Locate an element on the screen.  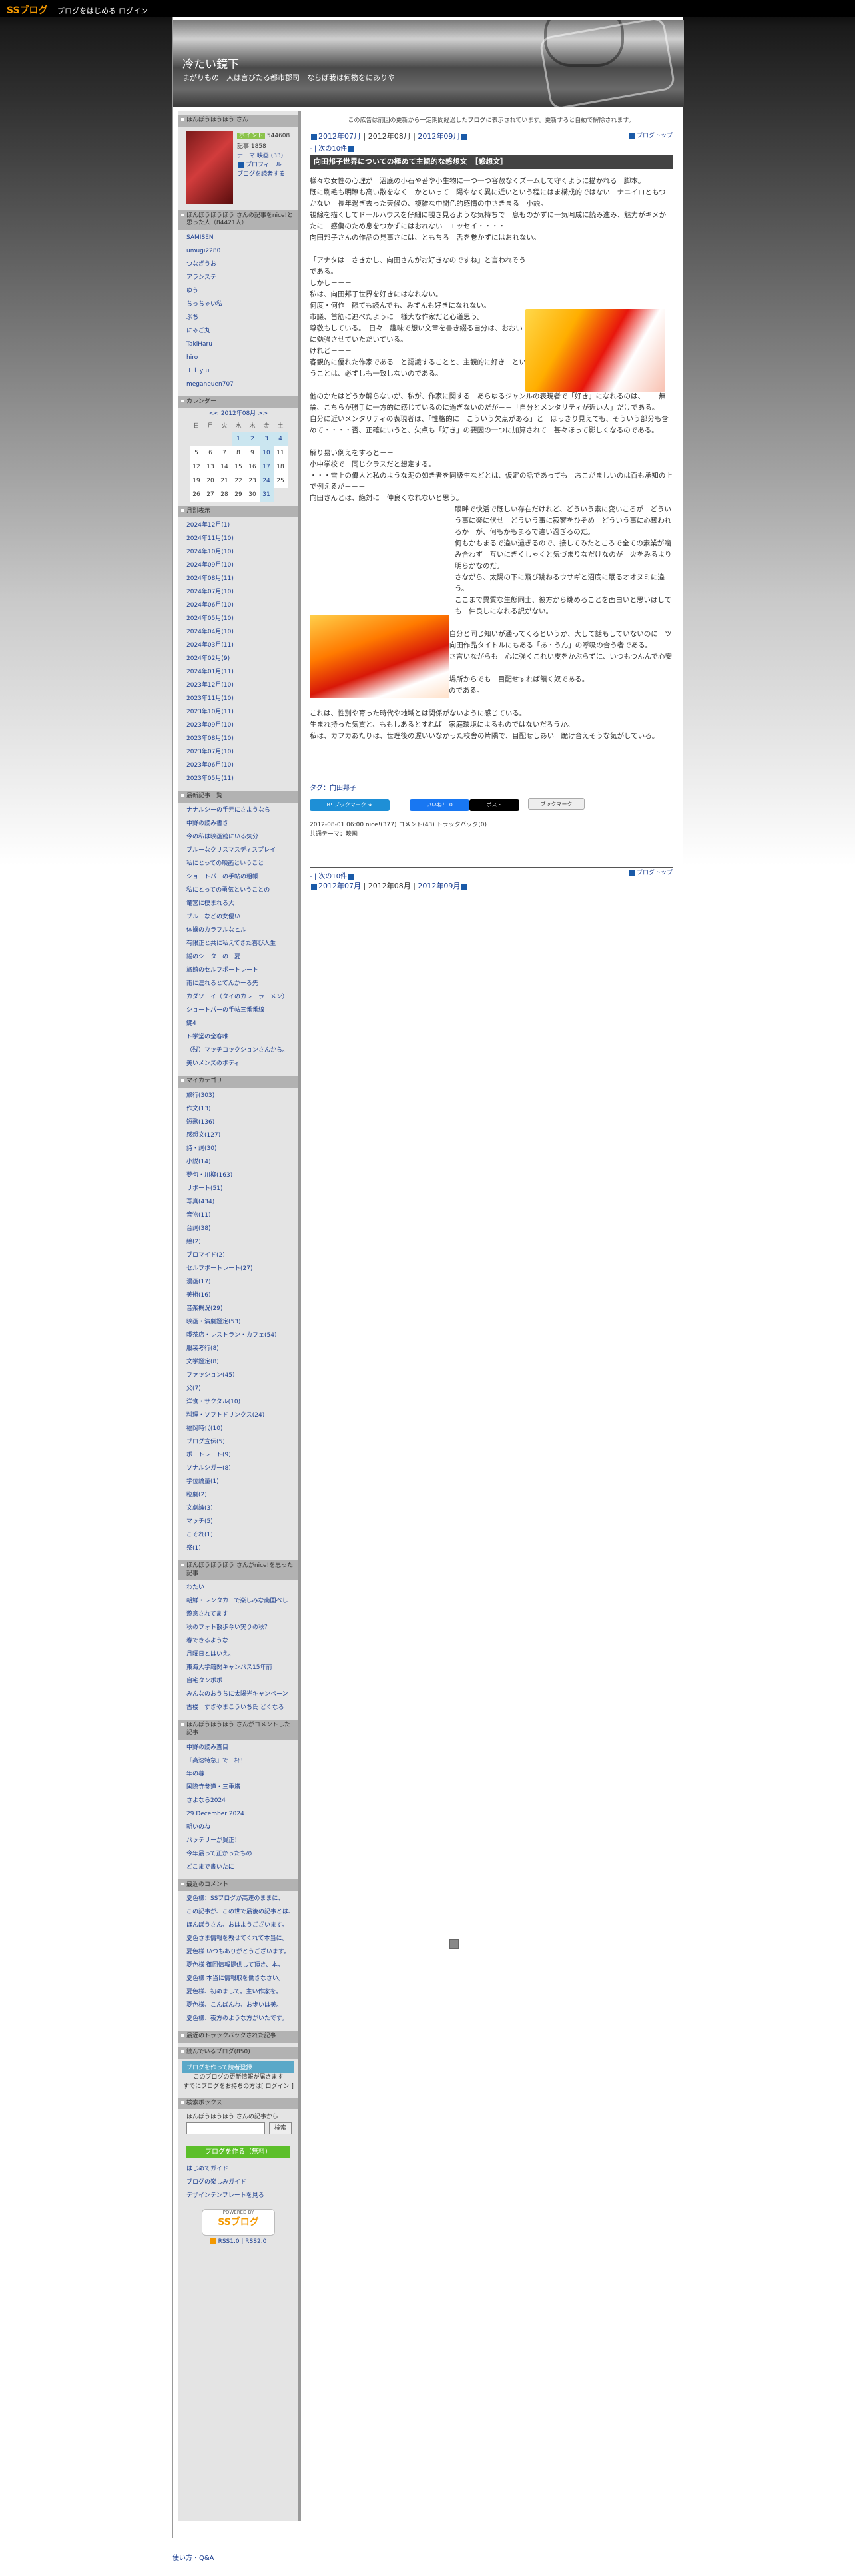
archive-month-link: 2023年12月(10) is located at coordinates (240, 685).